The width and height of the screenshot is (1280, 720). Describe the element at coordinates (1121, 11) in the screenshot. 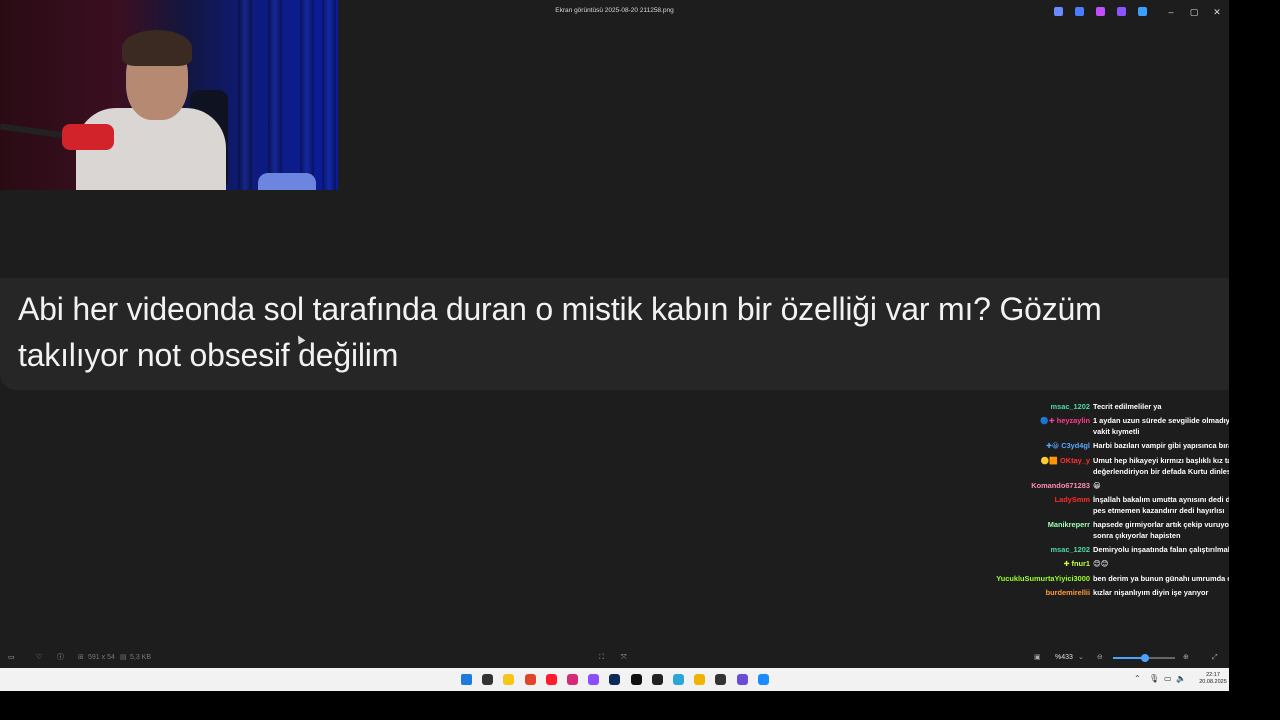

I see `designer-icon` at that location.